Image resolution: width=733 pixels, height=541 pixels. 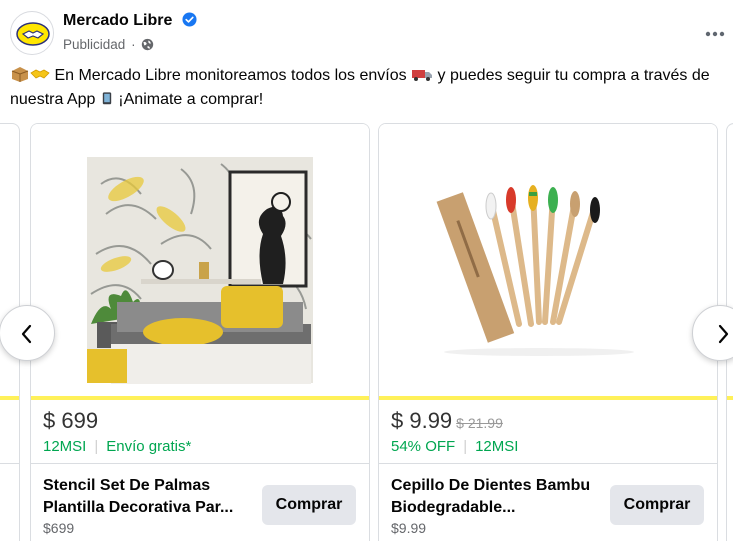 I want to click on shipping-tag: Envío gratis*, so click(x=149, y=446).